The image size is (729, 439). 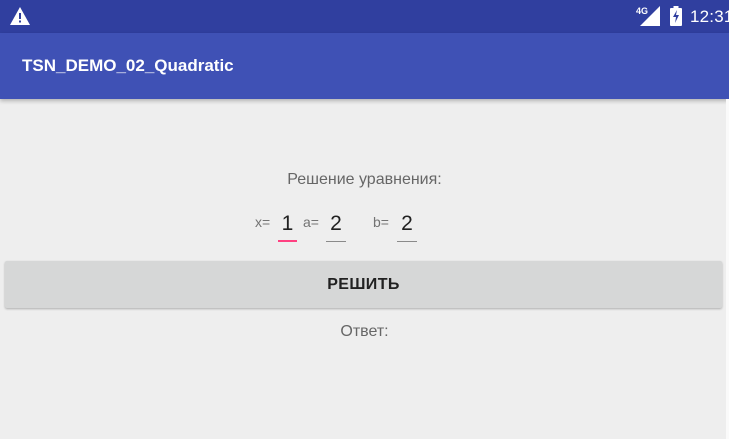 What do you see at coordinates (676, 16) in the screenshot?
I see `battery-charging-icon` at bounding box center [676, 16].